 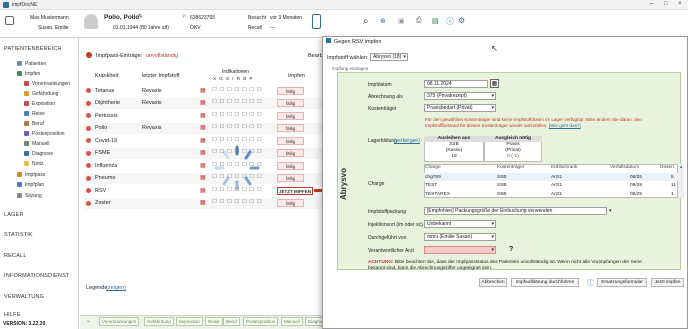 I want to click on help-icon: ?, so click(x=511, y=249).